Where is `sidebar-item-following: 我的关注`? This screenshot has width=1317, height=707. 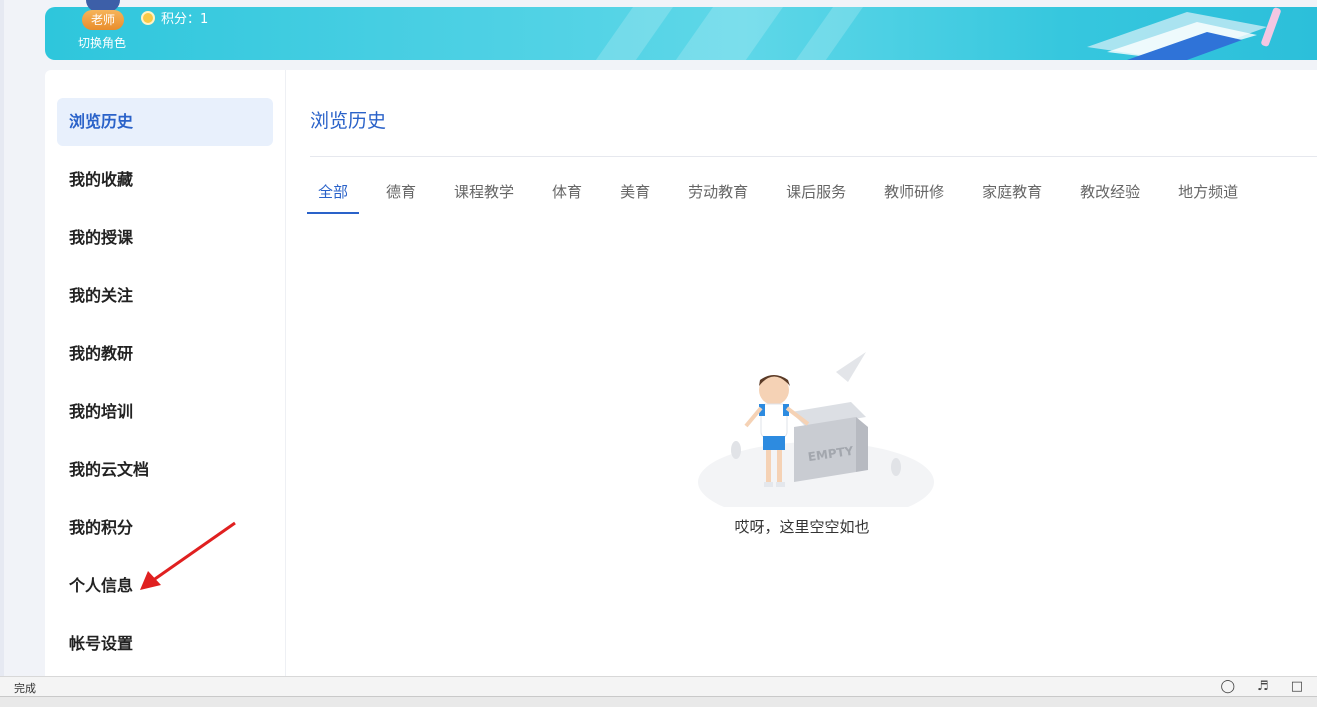
sidebar-item-following: 我的关注 is located at coordinates (165, 296).